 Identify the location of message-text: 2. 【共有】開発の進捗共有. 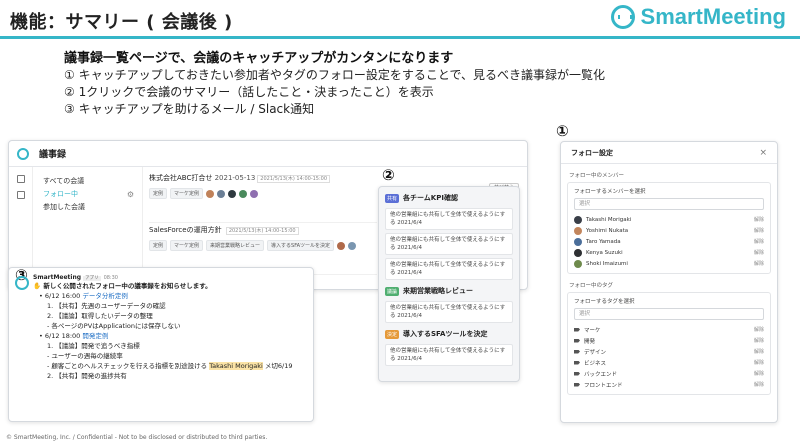
(87, 376).